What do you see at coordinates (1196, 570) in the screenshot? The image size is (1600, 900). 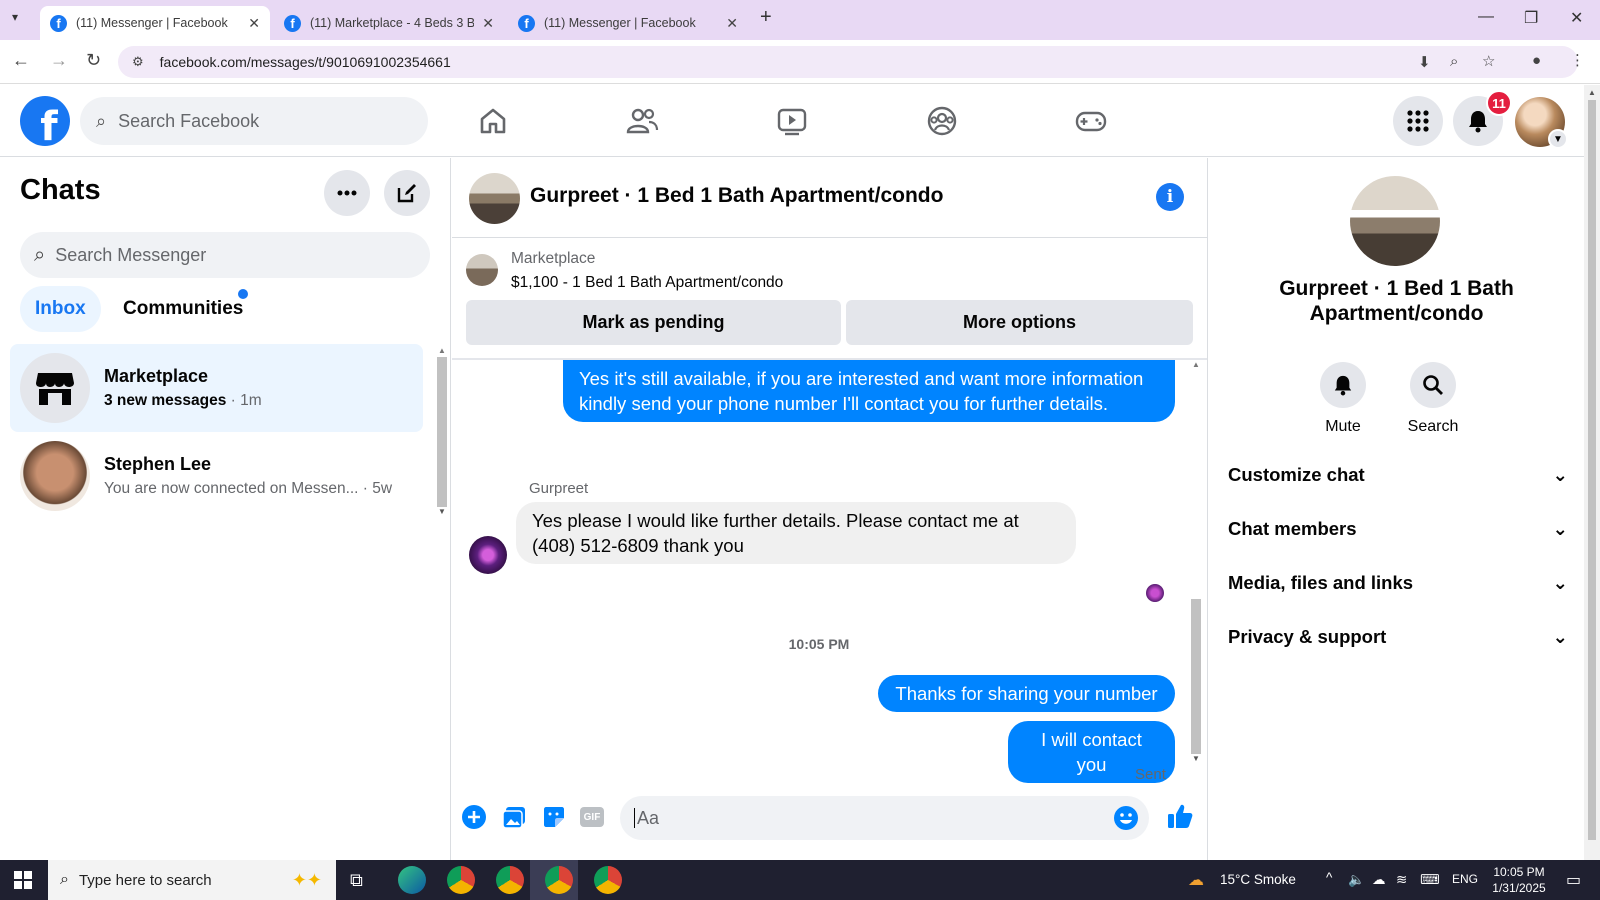 I see `conversation-scrollbar: ▲ ▼` at bounding box center [1196, 570].